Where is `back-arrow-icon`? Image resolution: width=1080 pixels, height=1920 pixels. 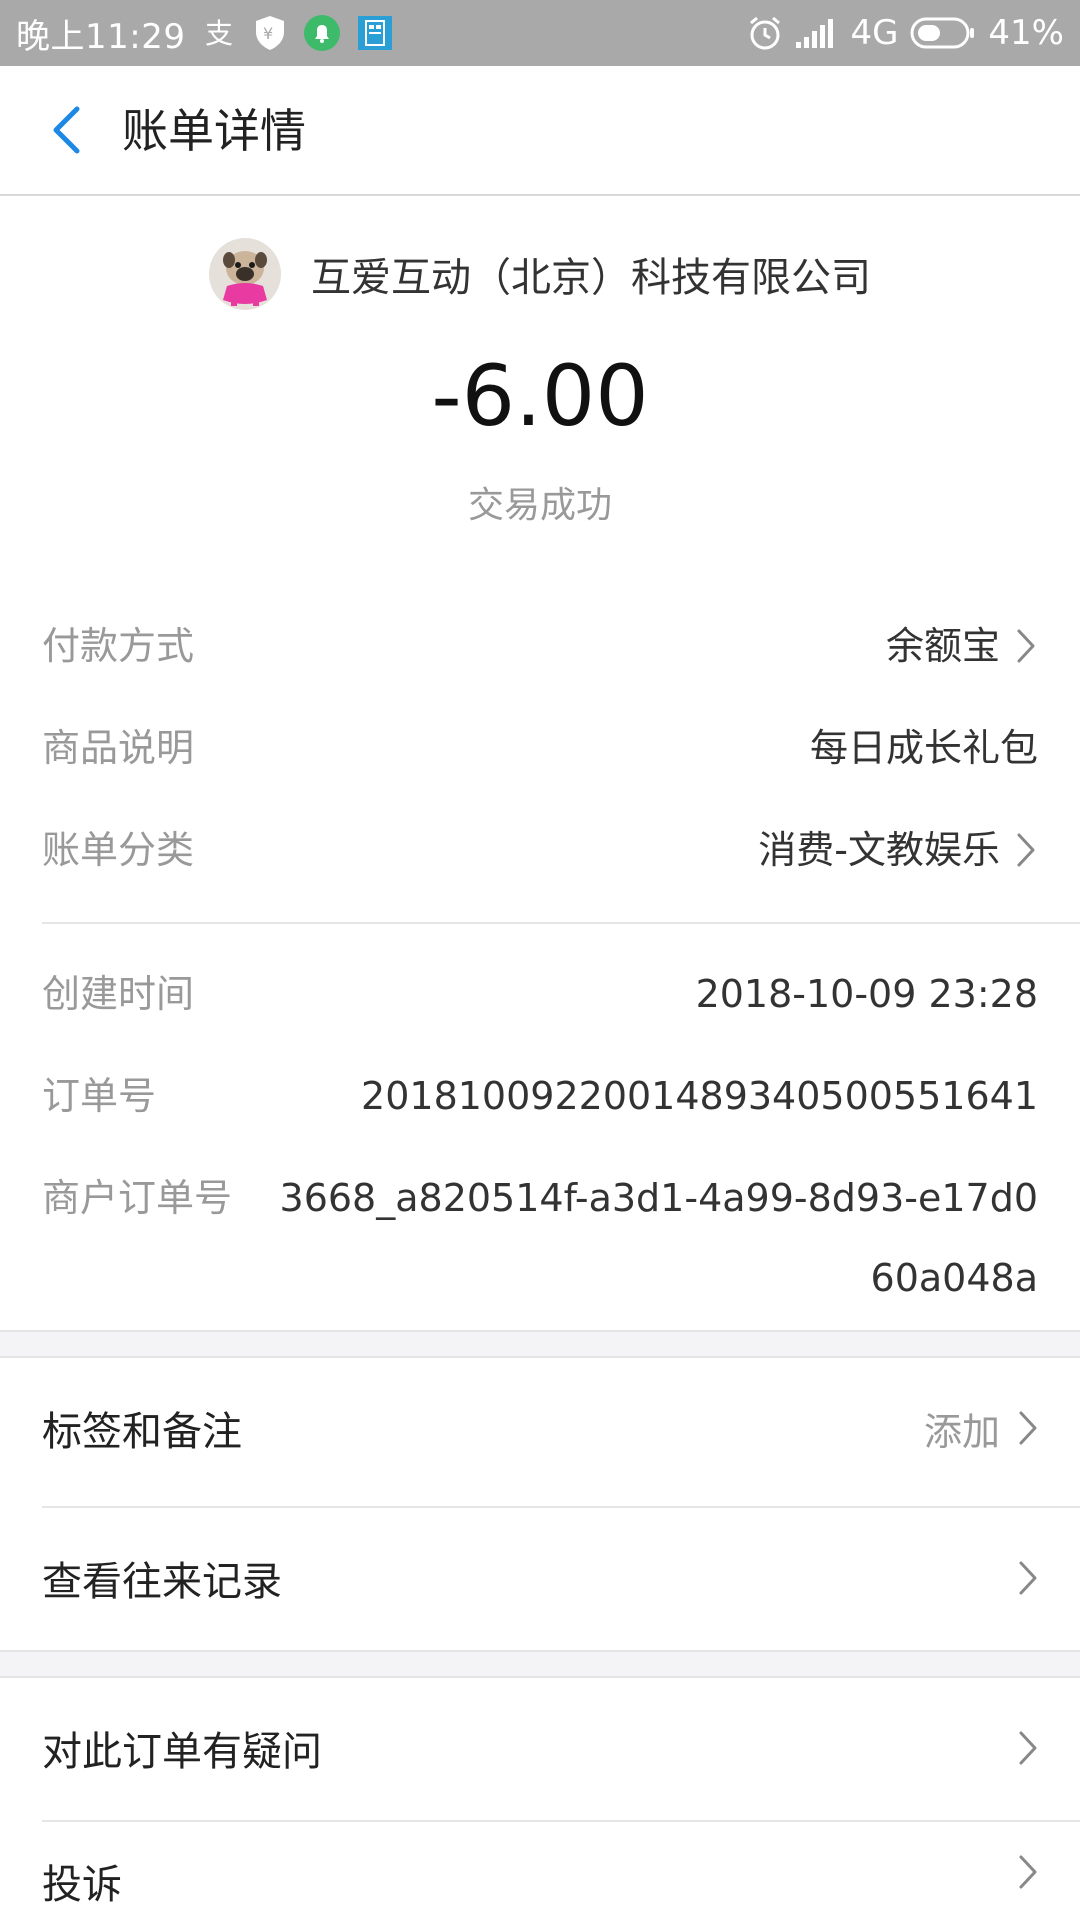 back-arrow-icon is located at coordinates (66, 130).